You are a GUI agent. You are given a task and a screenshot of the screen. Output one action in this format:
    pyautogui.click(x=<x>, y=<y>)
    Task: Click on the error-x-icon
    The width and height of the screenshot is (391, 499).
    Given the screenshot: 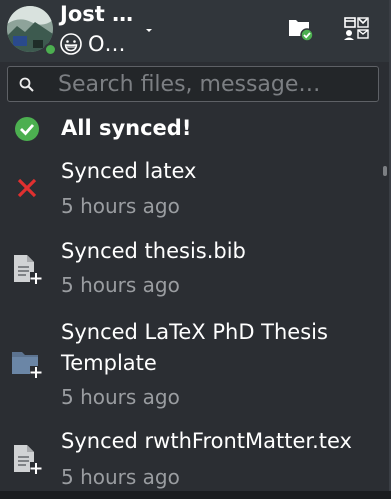 What is the action you would take?
    pyautogui.click(x=27, y=188)
    